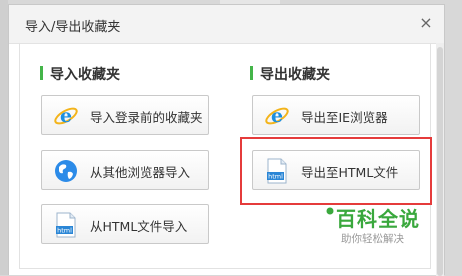  Describe the element at coordinates (140, 172) in the screenshot. I see `import-from-other-browser-label: 从其他浏览器导入` at that location.